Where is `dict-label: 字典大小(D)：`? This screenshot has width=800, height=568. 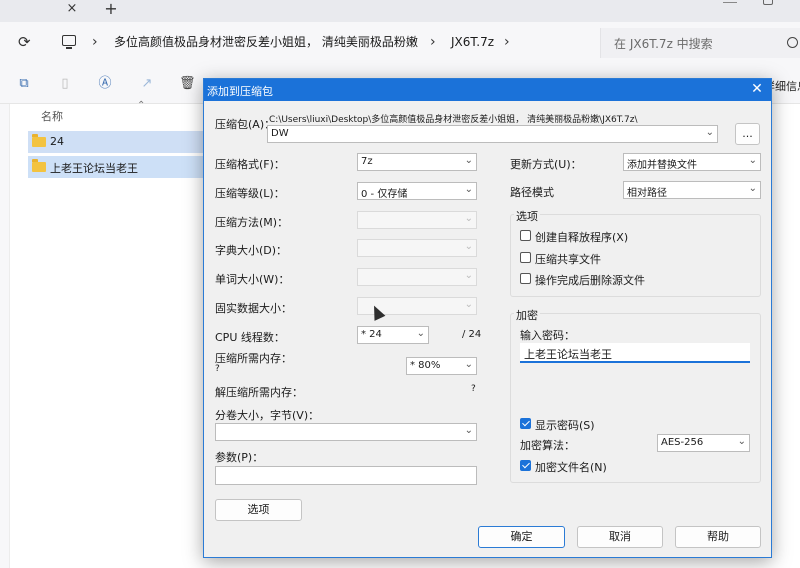
dict-label: 字典大小(D)： is located at coordinates (251, 250).